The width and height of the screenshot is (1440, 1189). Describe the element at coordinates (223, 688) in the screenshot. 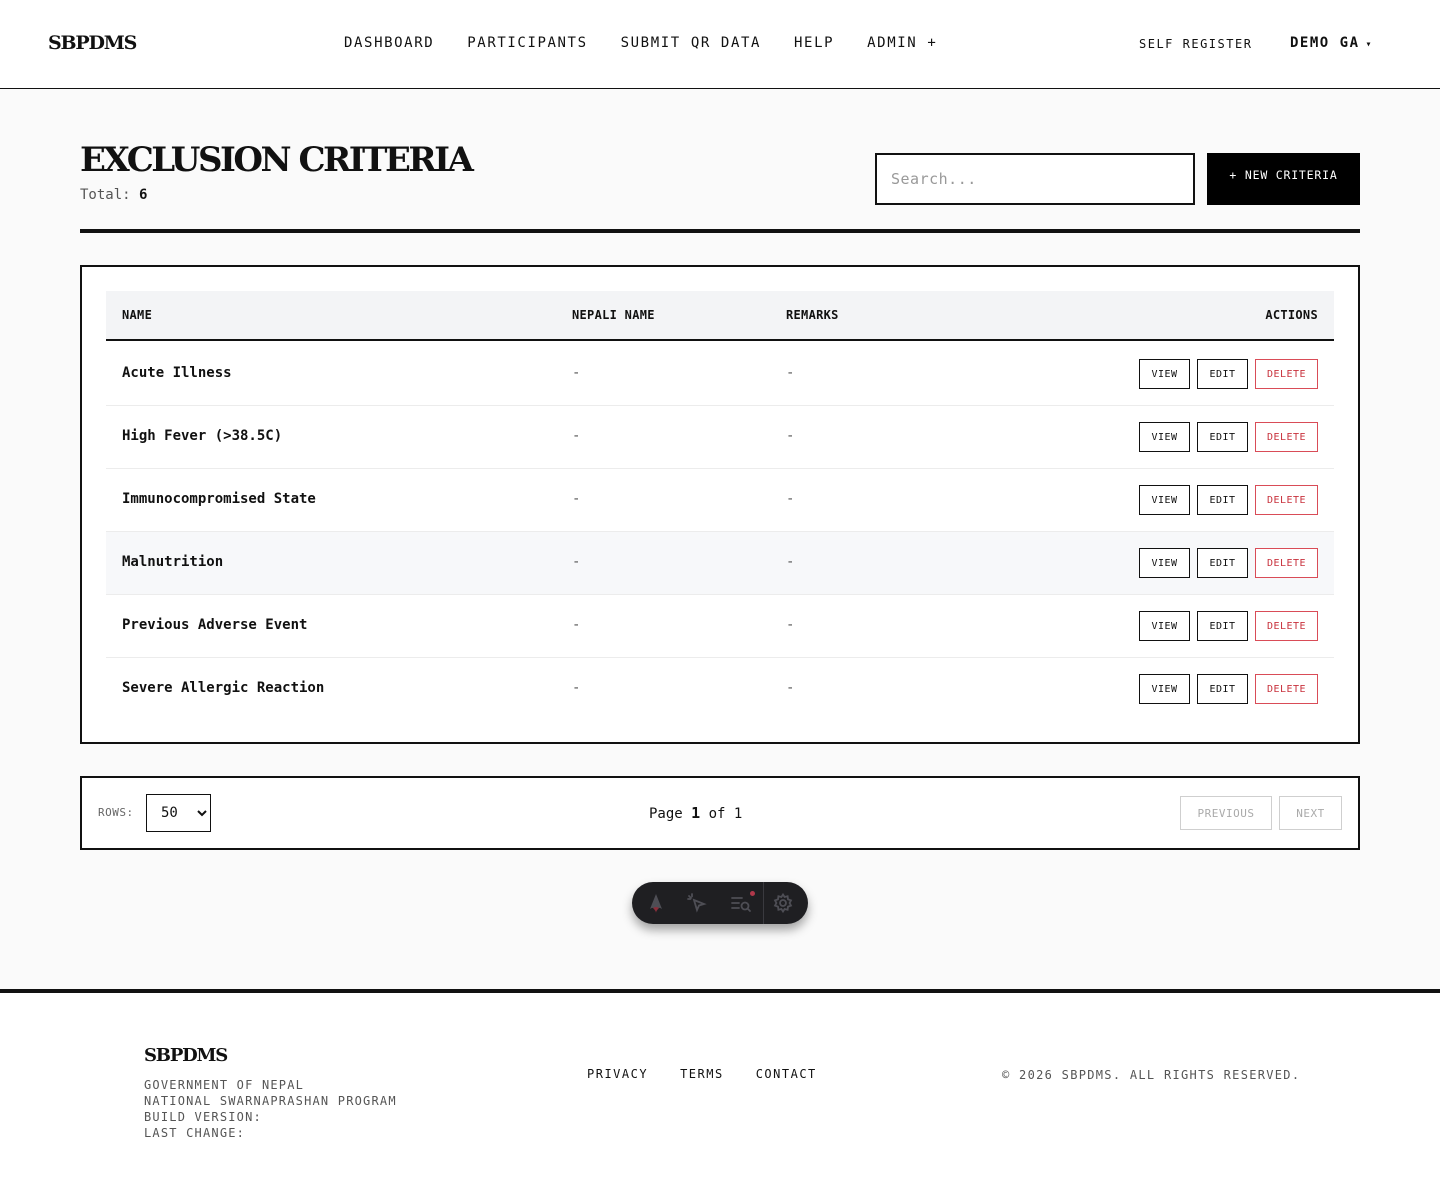

I see `criteria-name: Severe Allergic Reaction` at that location.